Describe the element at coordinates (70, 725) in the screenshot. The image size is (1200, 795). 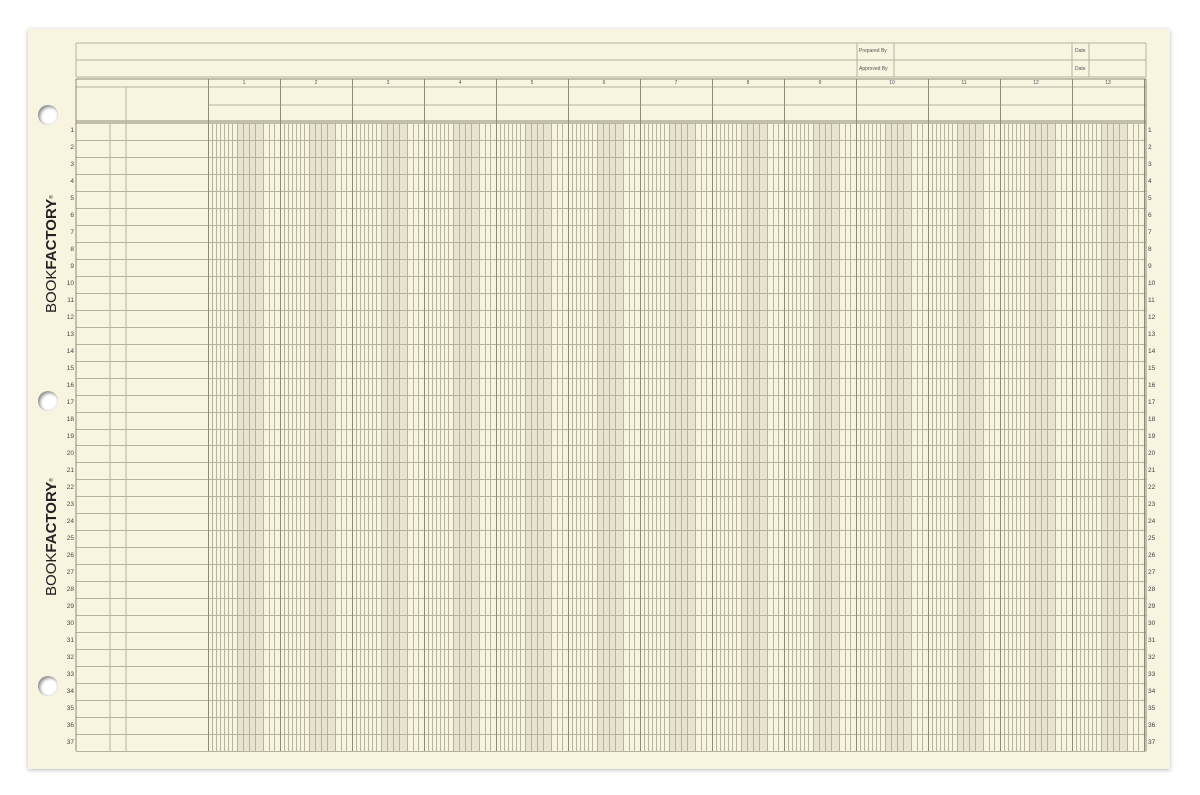
I see `row-number-left: 36` at that location.